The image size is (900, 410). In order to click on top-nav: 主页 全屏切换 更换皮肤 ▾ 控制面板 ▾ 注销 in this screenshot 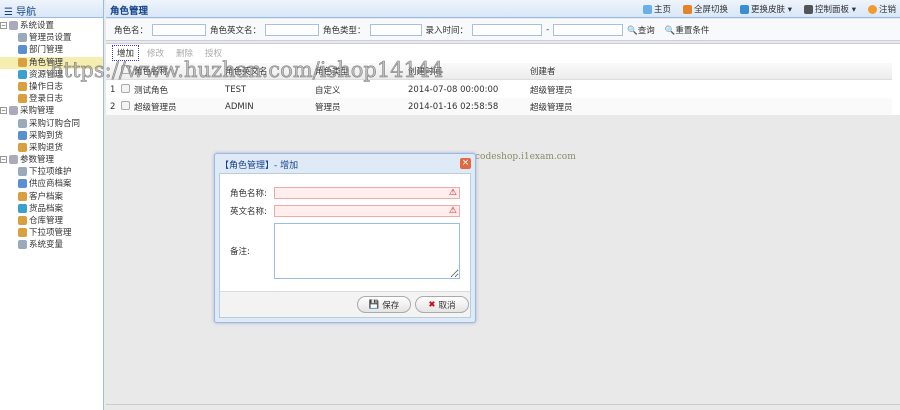, I will do `click(769, 9)`.